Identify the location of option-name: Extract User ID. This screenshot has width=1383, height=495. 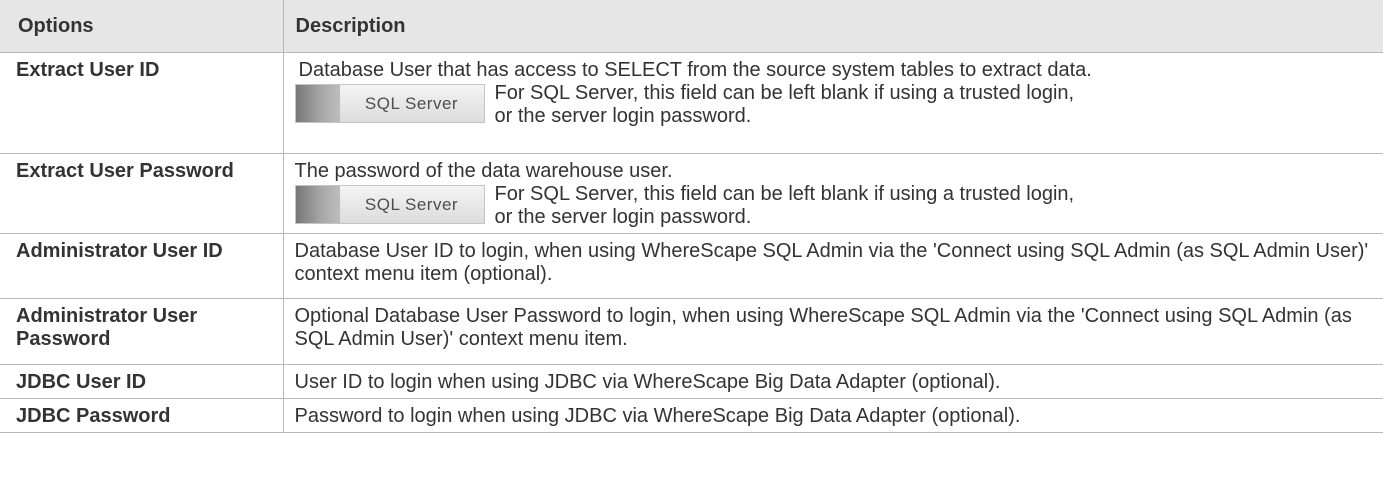
(142, 103).